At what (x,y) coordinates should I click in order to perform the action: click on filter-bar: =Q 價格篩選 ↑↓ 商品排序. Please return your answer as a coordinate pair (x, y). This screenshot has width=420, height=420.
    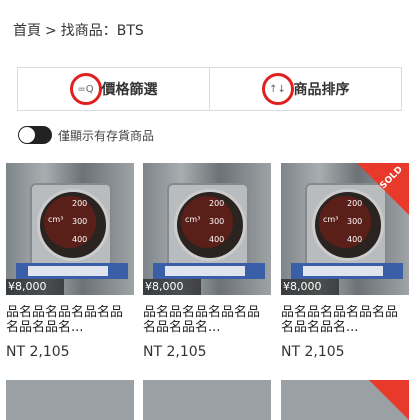
    Looking at the image, I should click on (209, 89).